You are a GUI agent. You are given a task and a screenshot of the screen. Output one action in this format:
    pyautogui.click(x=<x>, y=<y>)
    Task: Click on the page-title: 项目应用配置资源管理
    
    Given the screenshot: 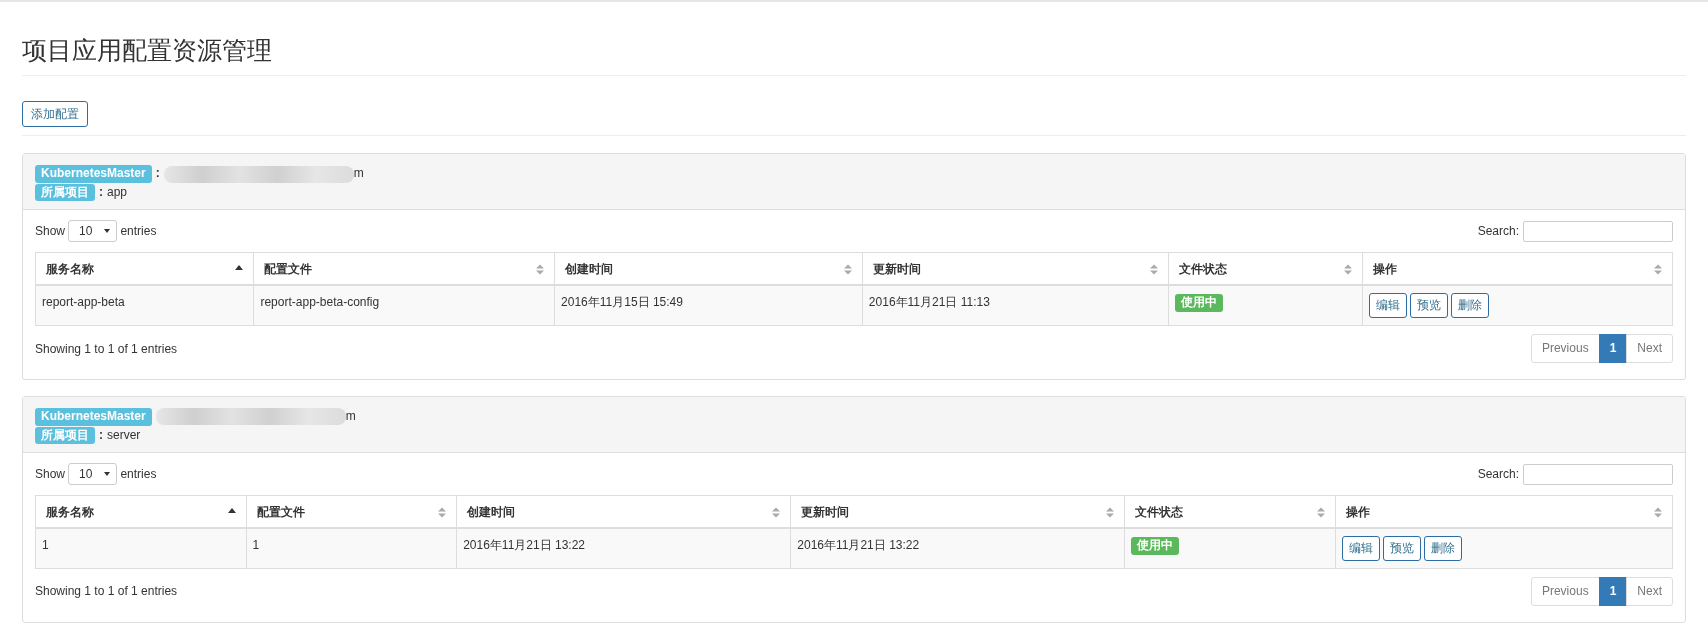 What is the action you would take?
    pyautogui.click(x=854, y=55)
    